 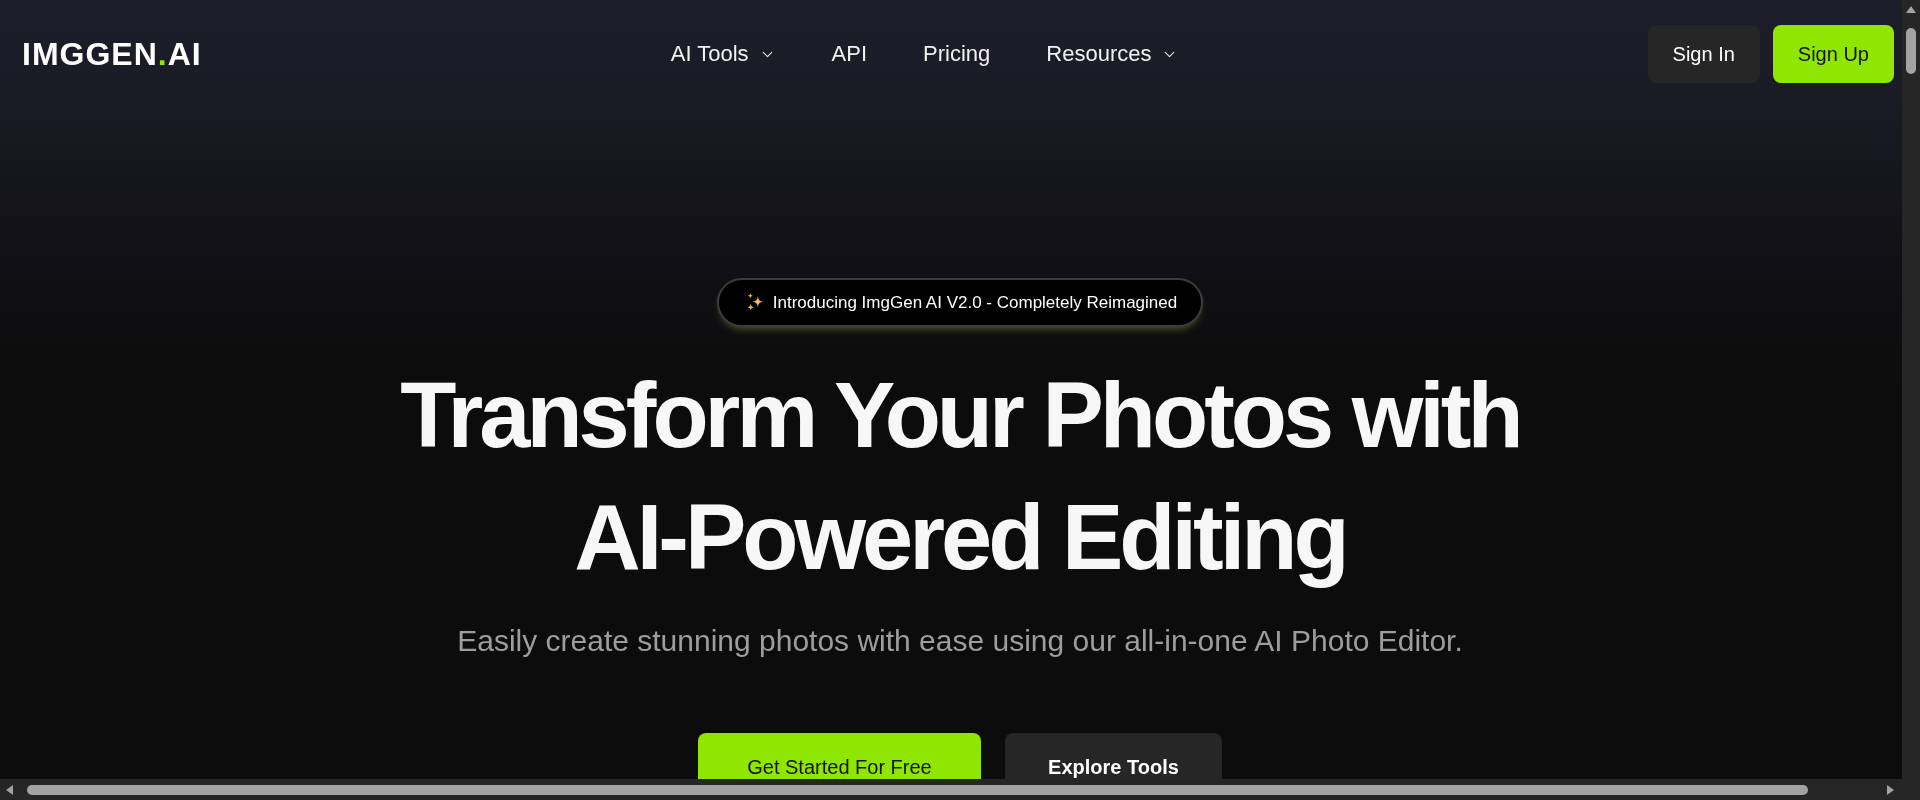 What do you see at coordinates (1911, 389) in the screenshot?
I see `vertical-scrollbar` at bounding box center [1911, 389].